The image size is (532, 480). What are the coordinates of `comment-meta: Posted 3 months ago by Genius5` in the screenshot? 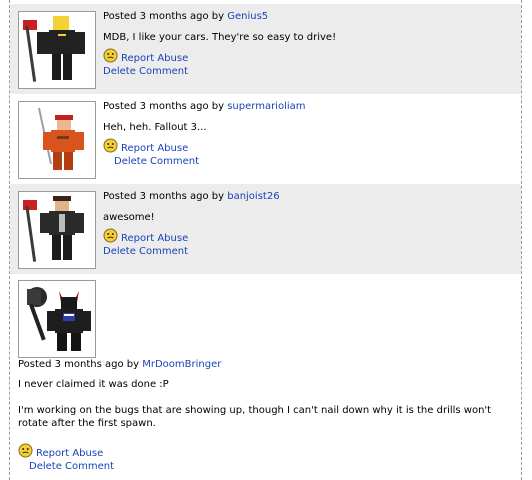 It's located at (185, 17).